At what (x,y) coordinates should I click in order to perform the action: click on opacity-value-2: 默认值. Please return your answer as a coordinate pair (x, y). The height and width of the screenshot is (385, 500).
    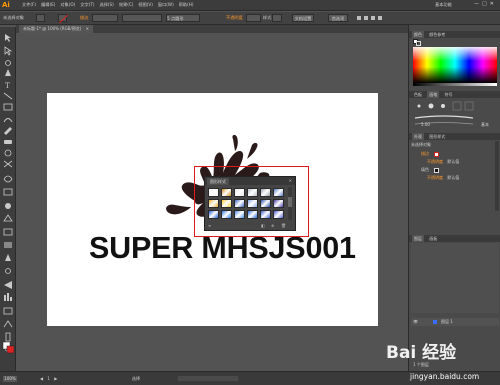
    Looking at the image, I should click on (453, 177).